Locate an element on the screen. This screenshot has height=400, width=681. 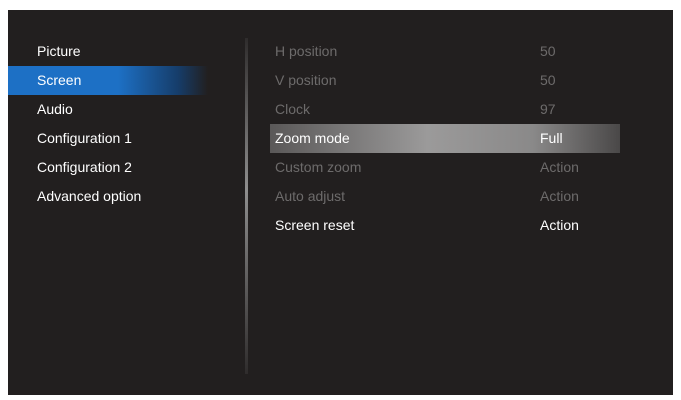
menu-item-label: Audio is located at coordinates (55, 109).